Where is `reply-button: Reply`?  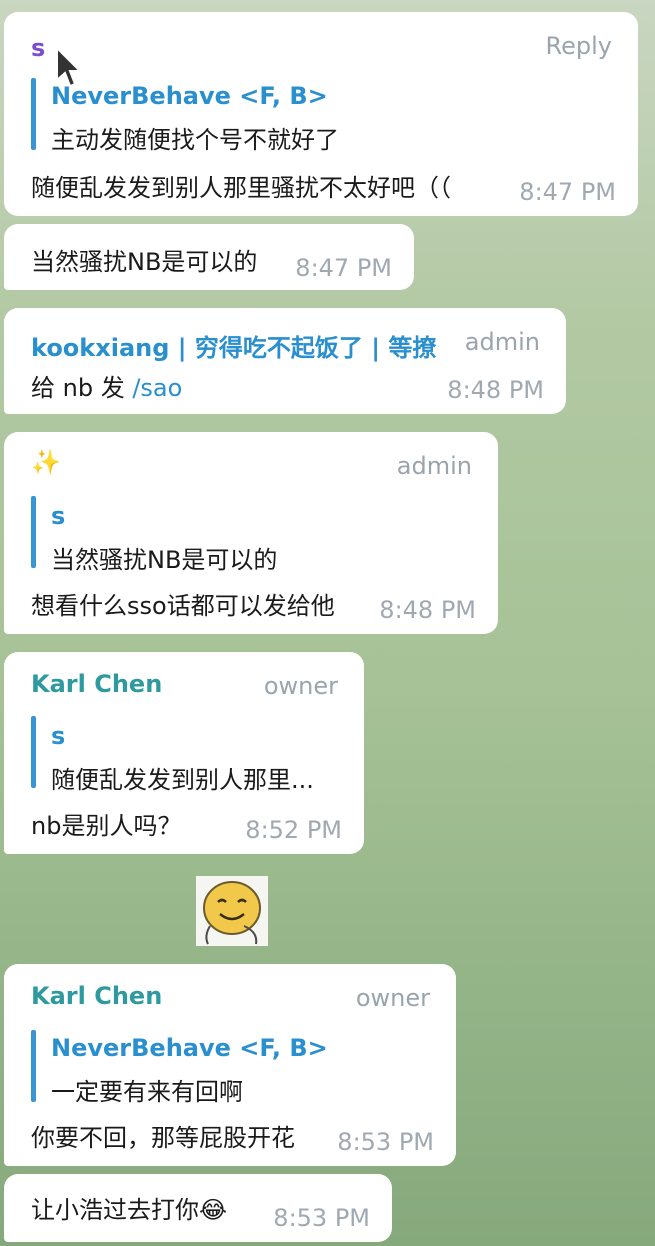 reply-button: Reply is located at coordinates (579, 46).